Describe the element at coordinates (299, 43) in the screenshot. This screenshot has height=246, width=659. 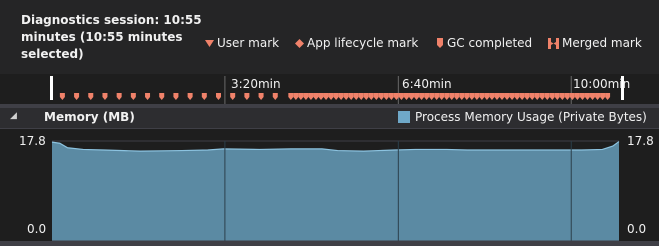
I see `app-lifecycle-mark-icon` at that location.